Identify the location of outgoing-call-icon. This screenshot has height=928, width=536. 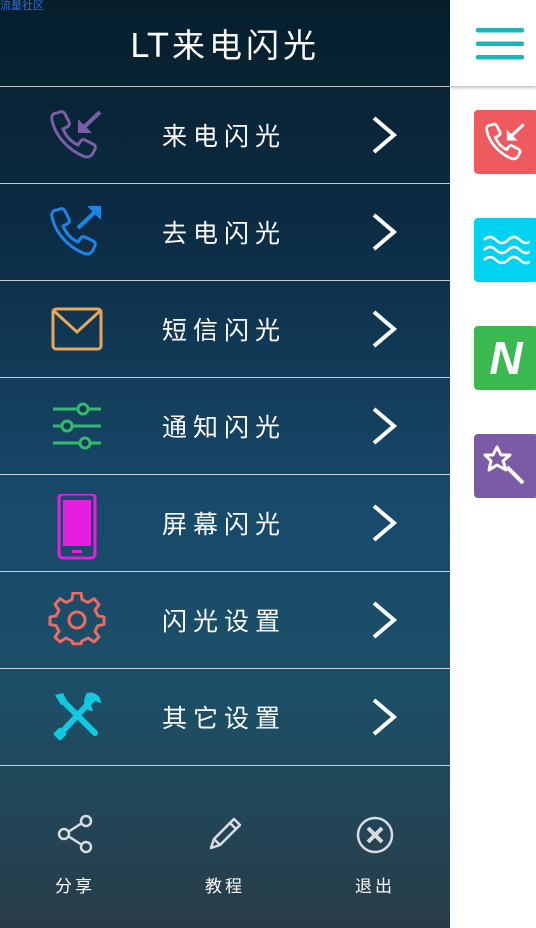
(77, 232).